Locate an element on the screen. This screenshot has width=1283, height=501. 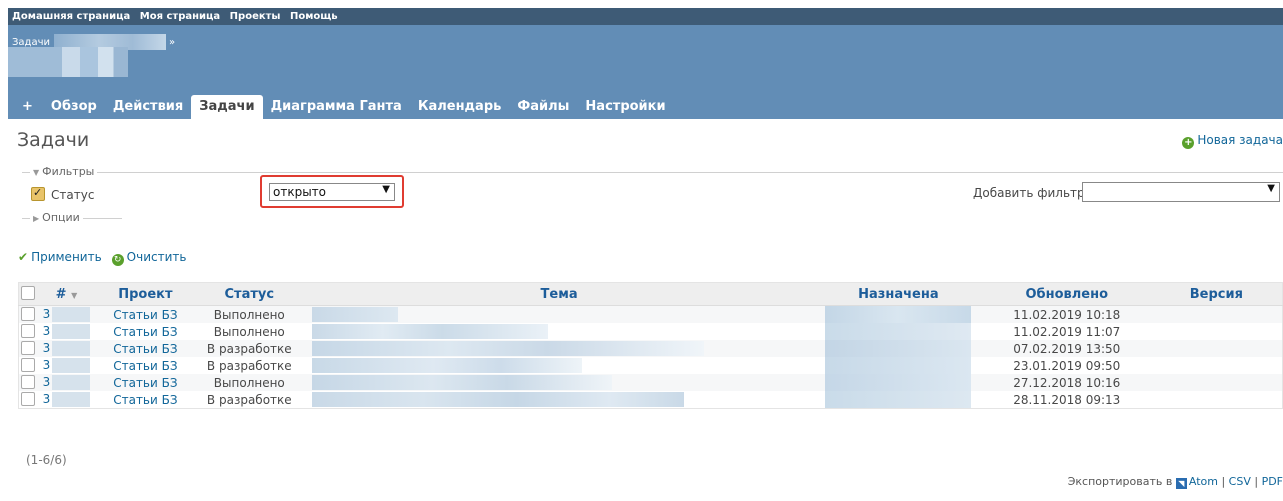
table-row: 3 Статьи БЗ Выполнено 11.02.2019 10:18 is located at coordinates (650, 314).